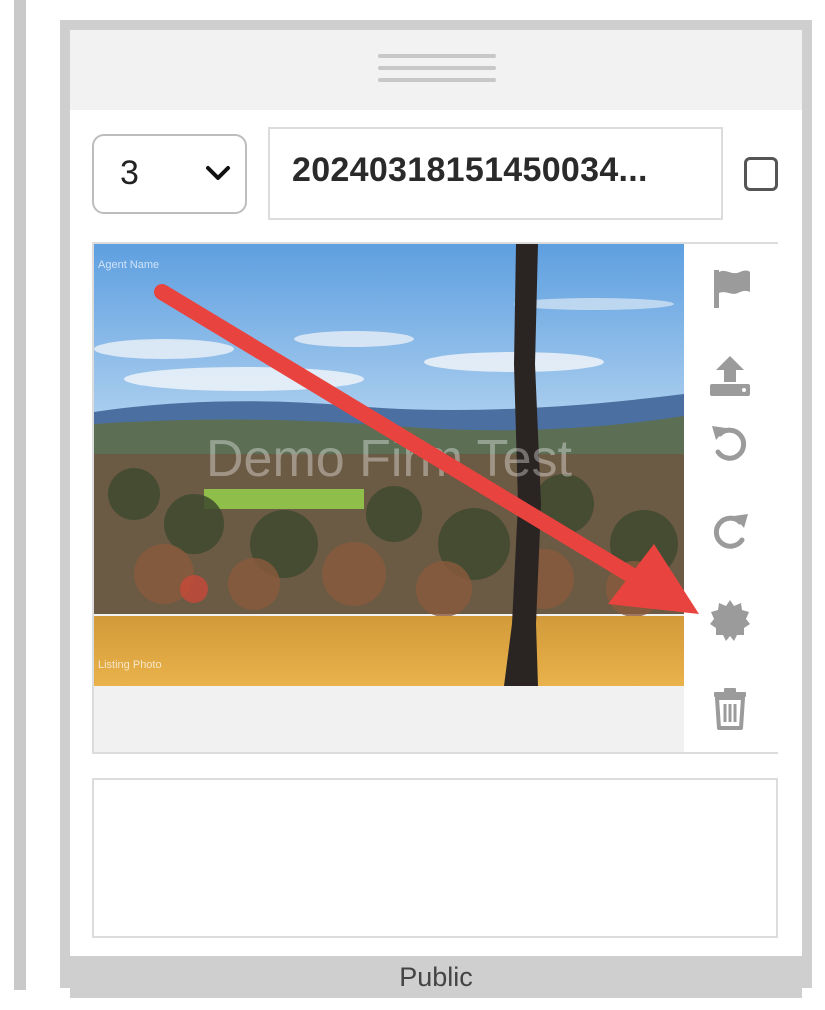 Image resolution: width=825 pixels, height=1010 pixels. I want to click on caption-field, so click(435, 858).